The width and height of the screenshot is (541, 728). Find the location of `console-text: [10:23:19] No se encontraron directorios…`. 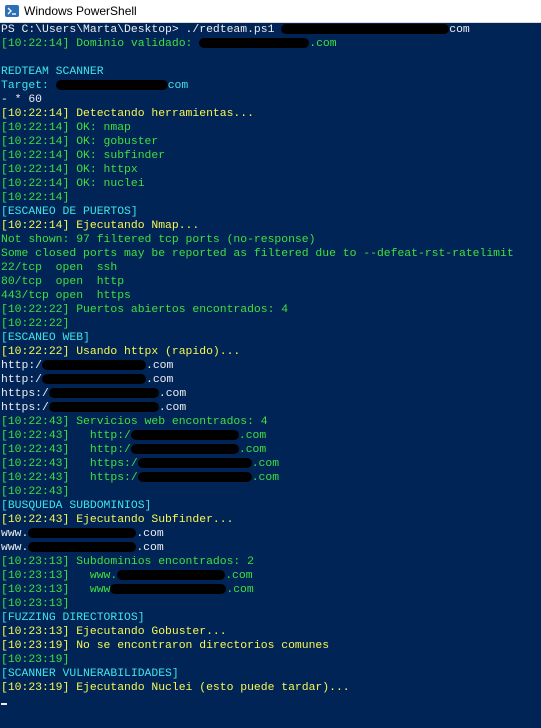

console-text: [10:23:19] No se encontraron directorios… is located at coordinates (165, 646).